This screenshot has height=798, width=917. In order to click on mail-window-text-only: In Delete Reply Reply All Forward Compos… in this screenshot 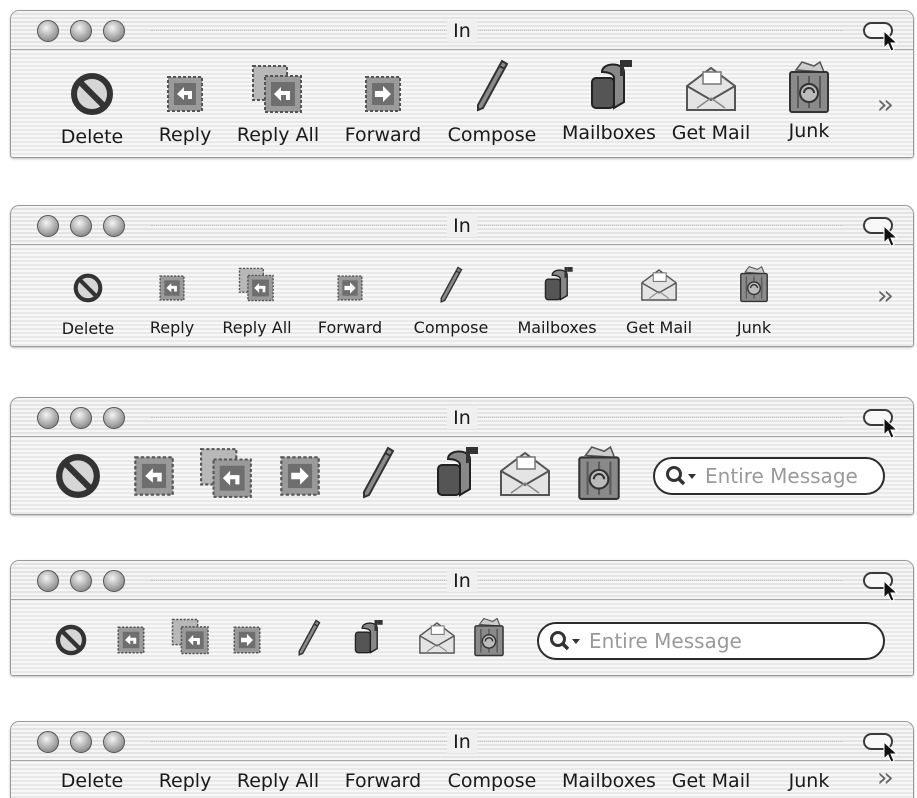, I will do `click(462, 759)`.